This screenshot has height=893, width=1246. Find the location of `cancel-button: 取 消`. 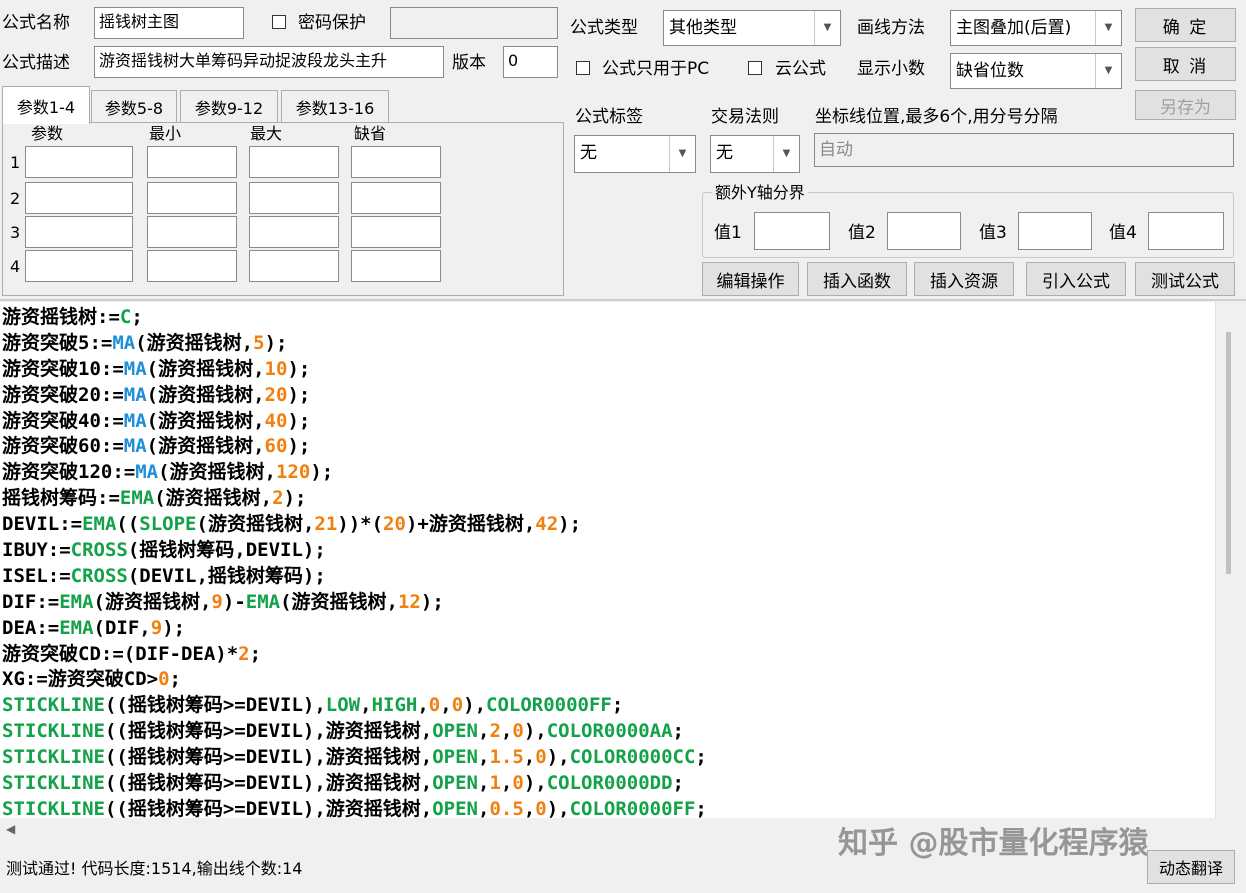

cancel-button: 取 消 is located at coordinates (1185, 64).